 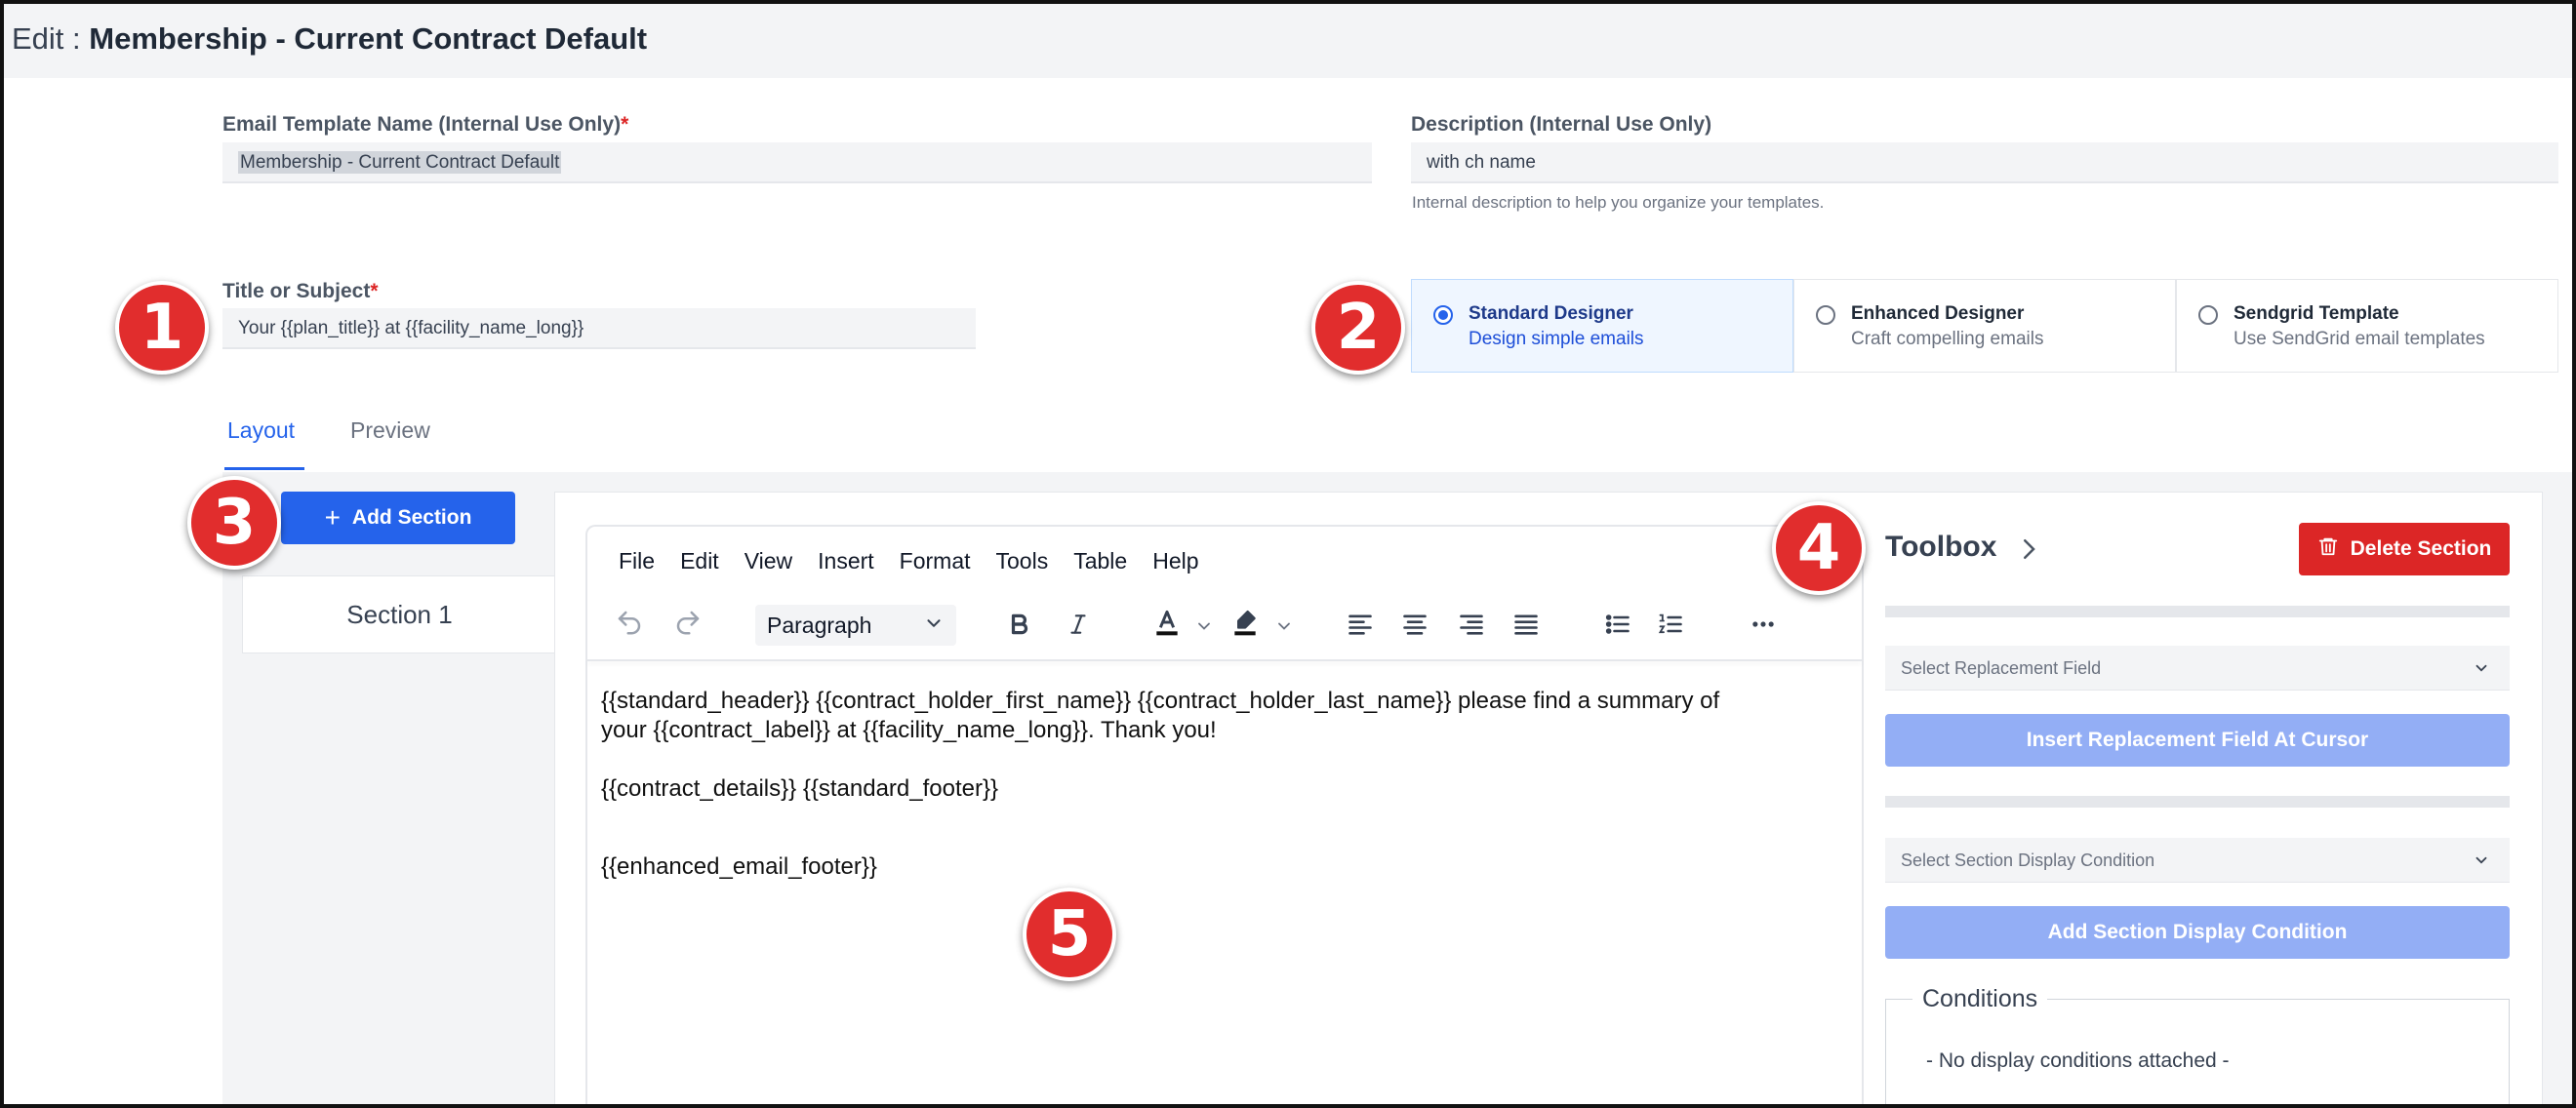 What do you see at coordinates (2316, 313) in the screenshot?
I see `designer-option-title: Sendgrid Template` at bounding box center [2316, 313].